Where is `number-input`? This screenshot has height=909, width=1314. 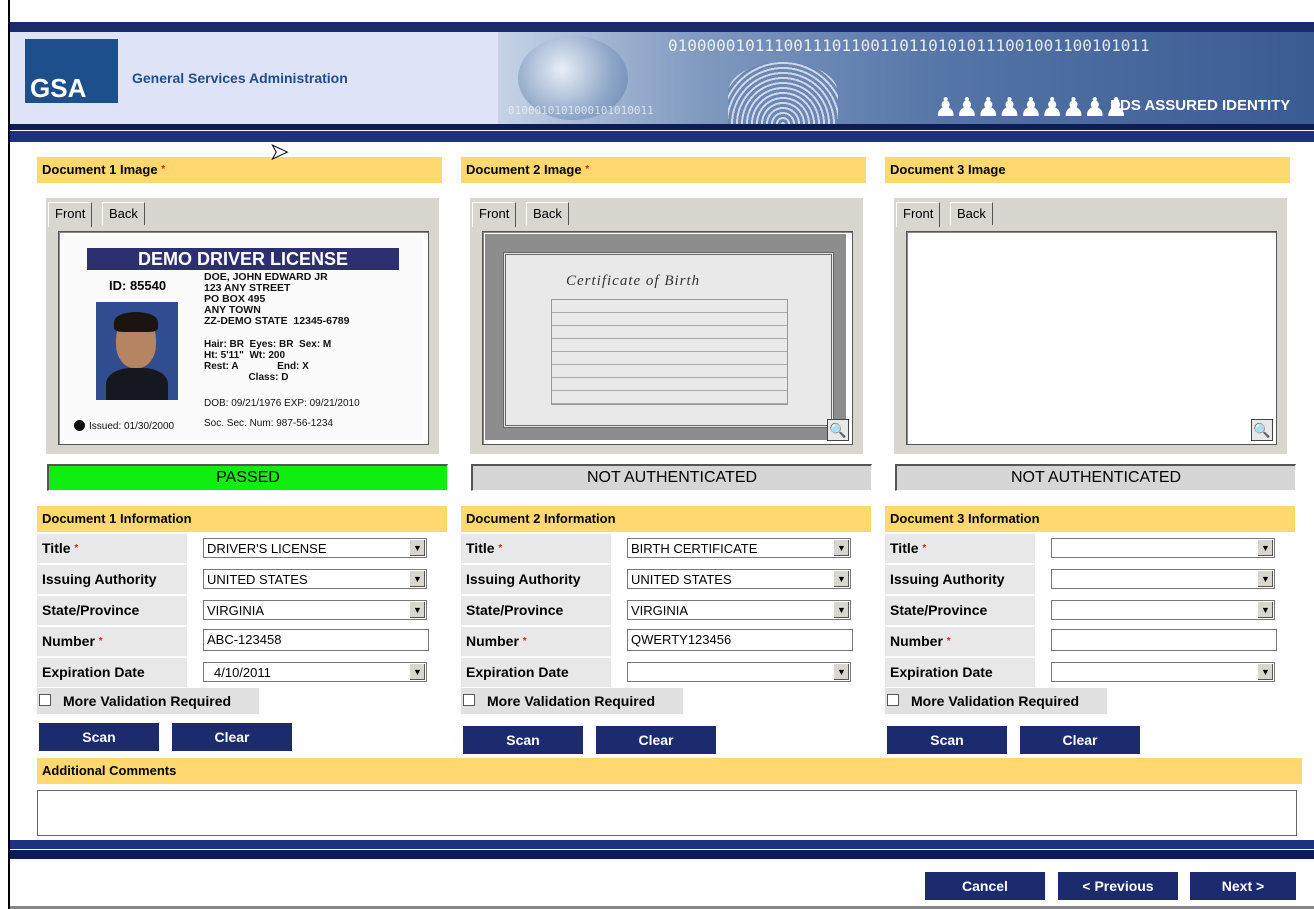 number-input is located at coordinates (1164, 640).